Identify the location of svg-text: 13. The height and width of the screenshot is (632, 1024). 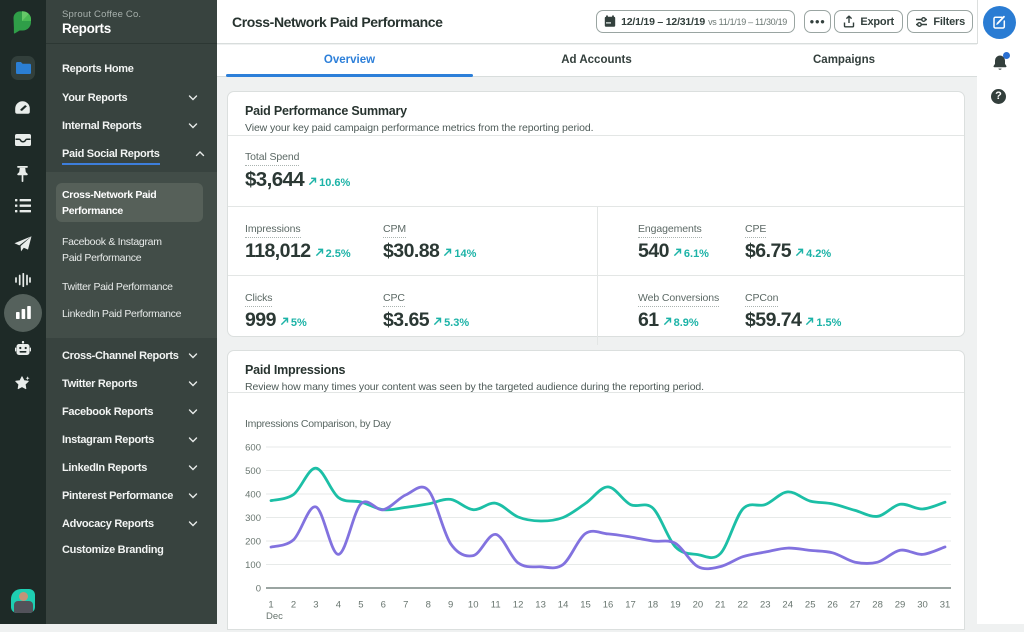
(540, 605).